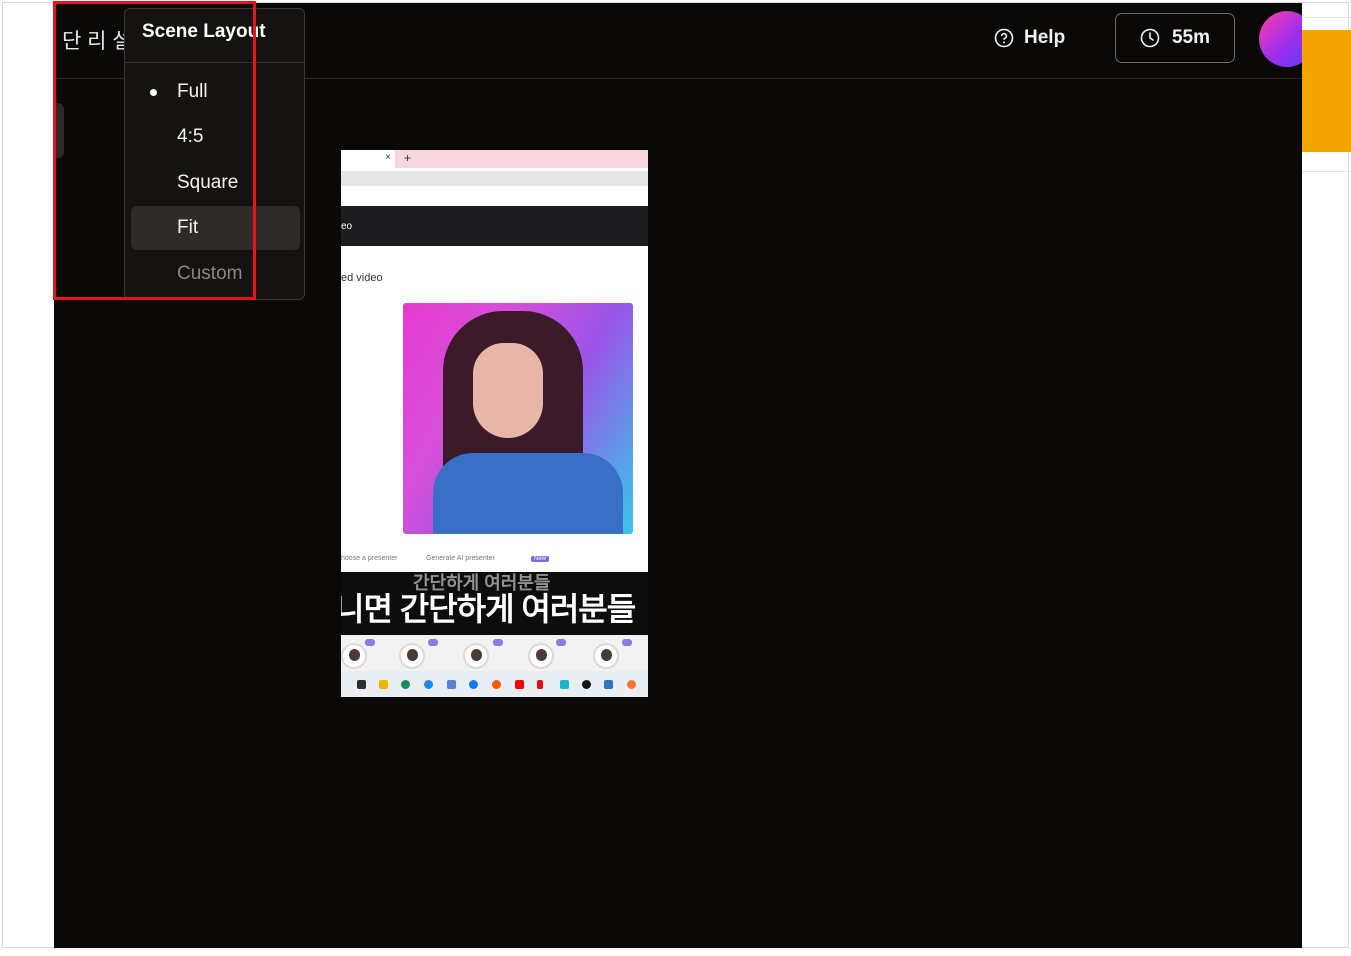  Describe the element at coordinates (1004, 38) in the screenshot. I see `help-circle-icon` at that location.